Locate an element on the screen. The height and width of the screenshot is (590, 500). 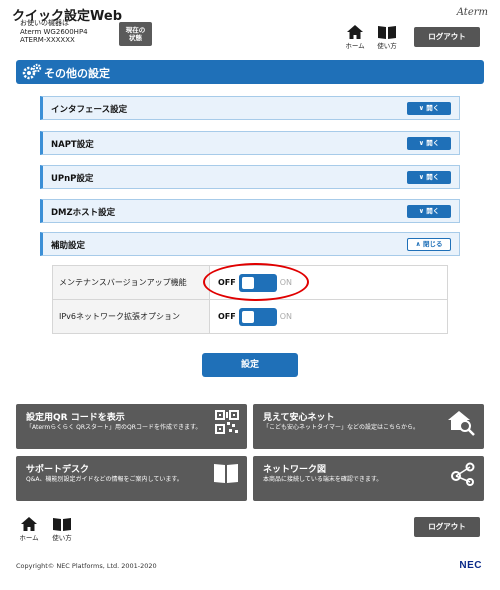
tile-title: ネットワーク図 is located at coordinates (295, 470).